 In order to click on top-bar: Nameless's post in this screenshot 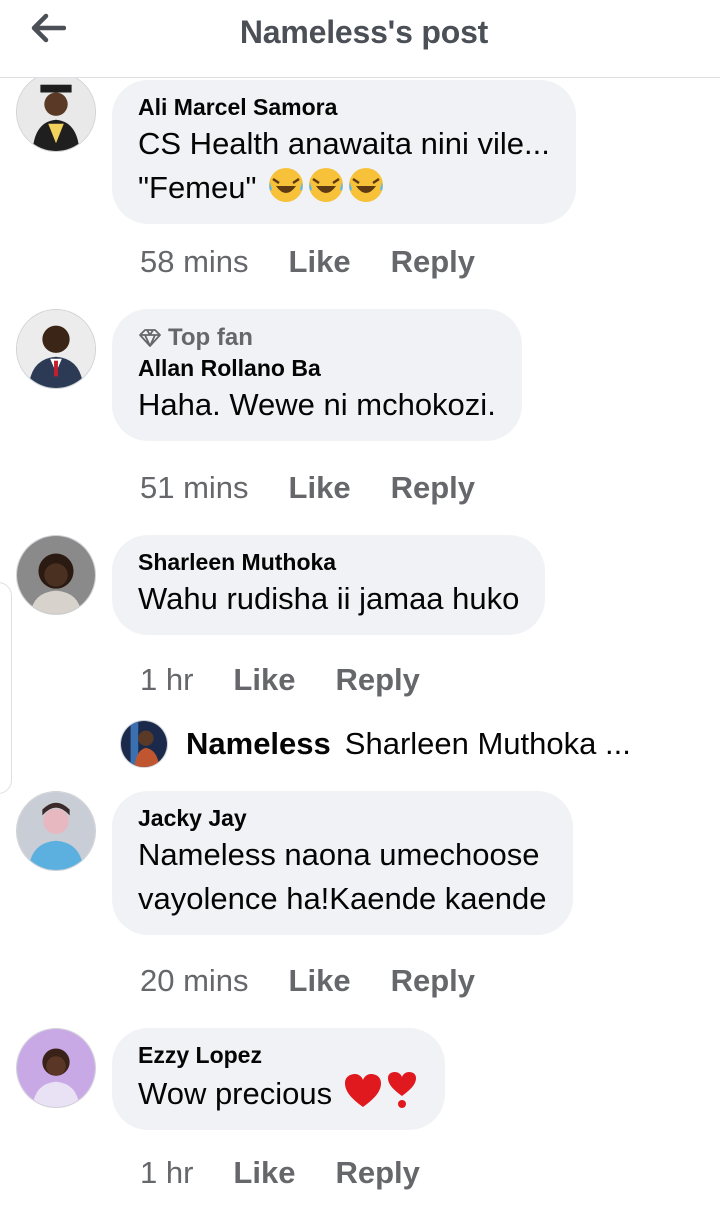, I will do `click(360, 39)`.